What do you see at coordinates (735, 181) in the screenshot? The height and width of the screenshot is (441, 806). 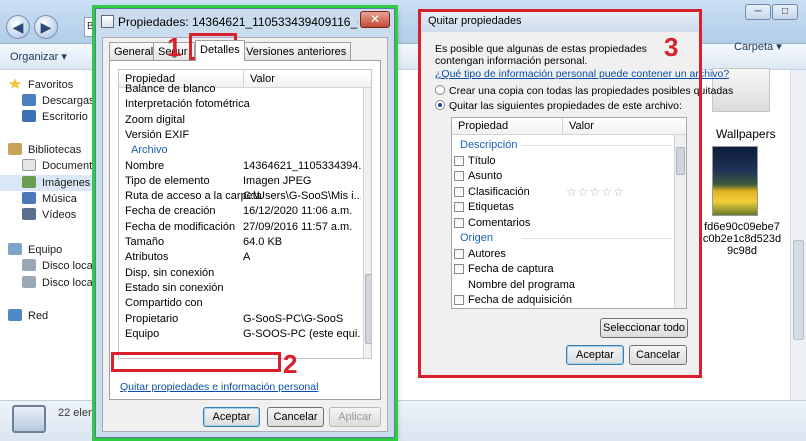 I see `sunflower-thumbnail` at bounding box center [735, 181].